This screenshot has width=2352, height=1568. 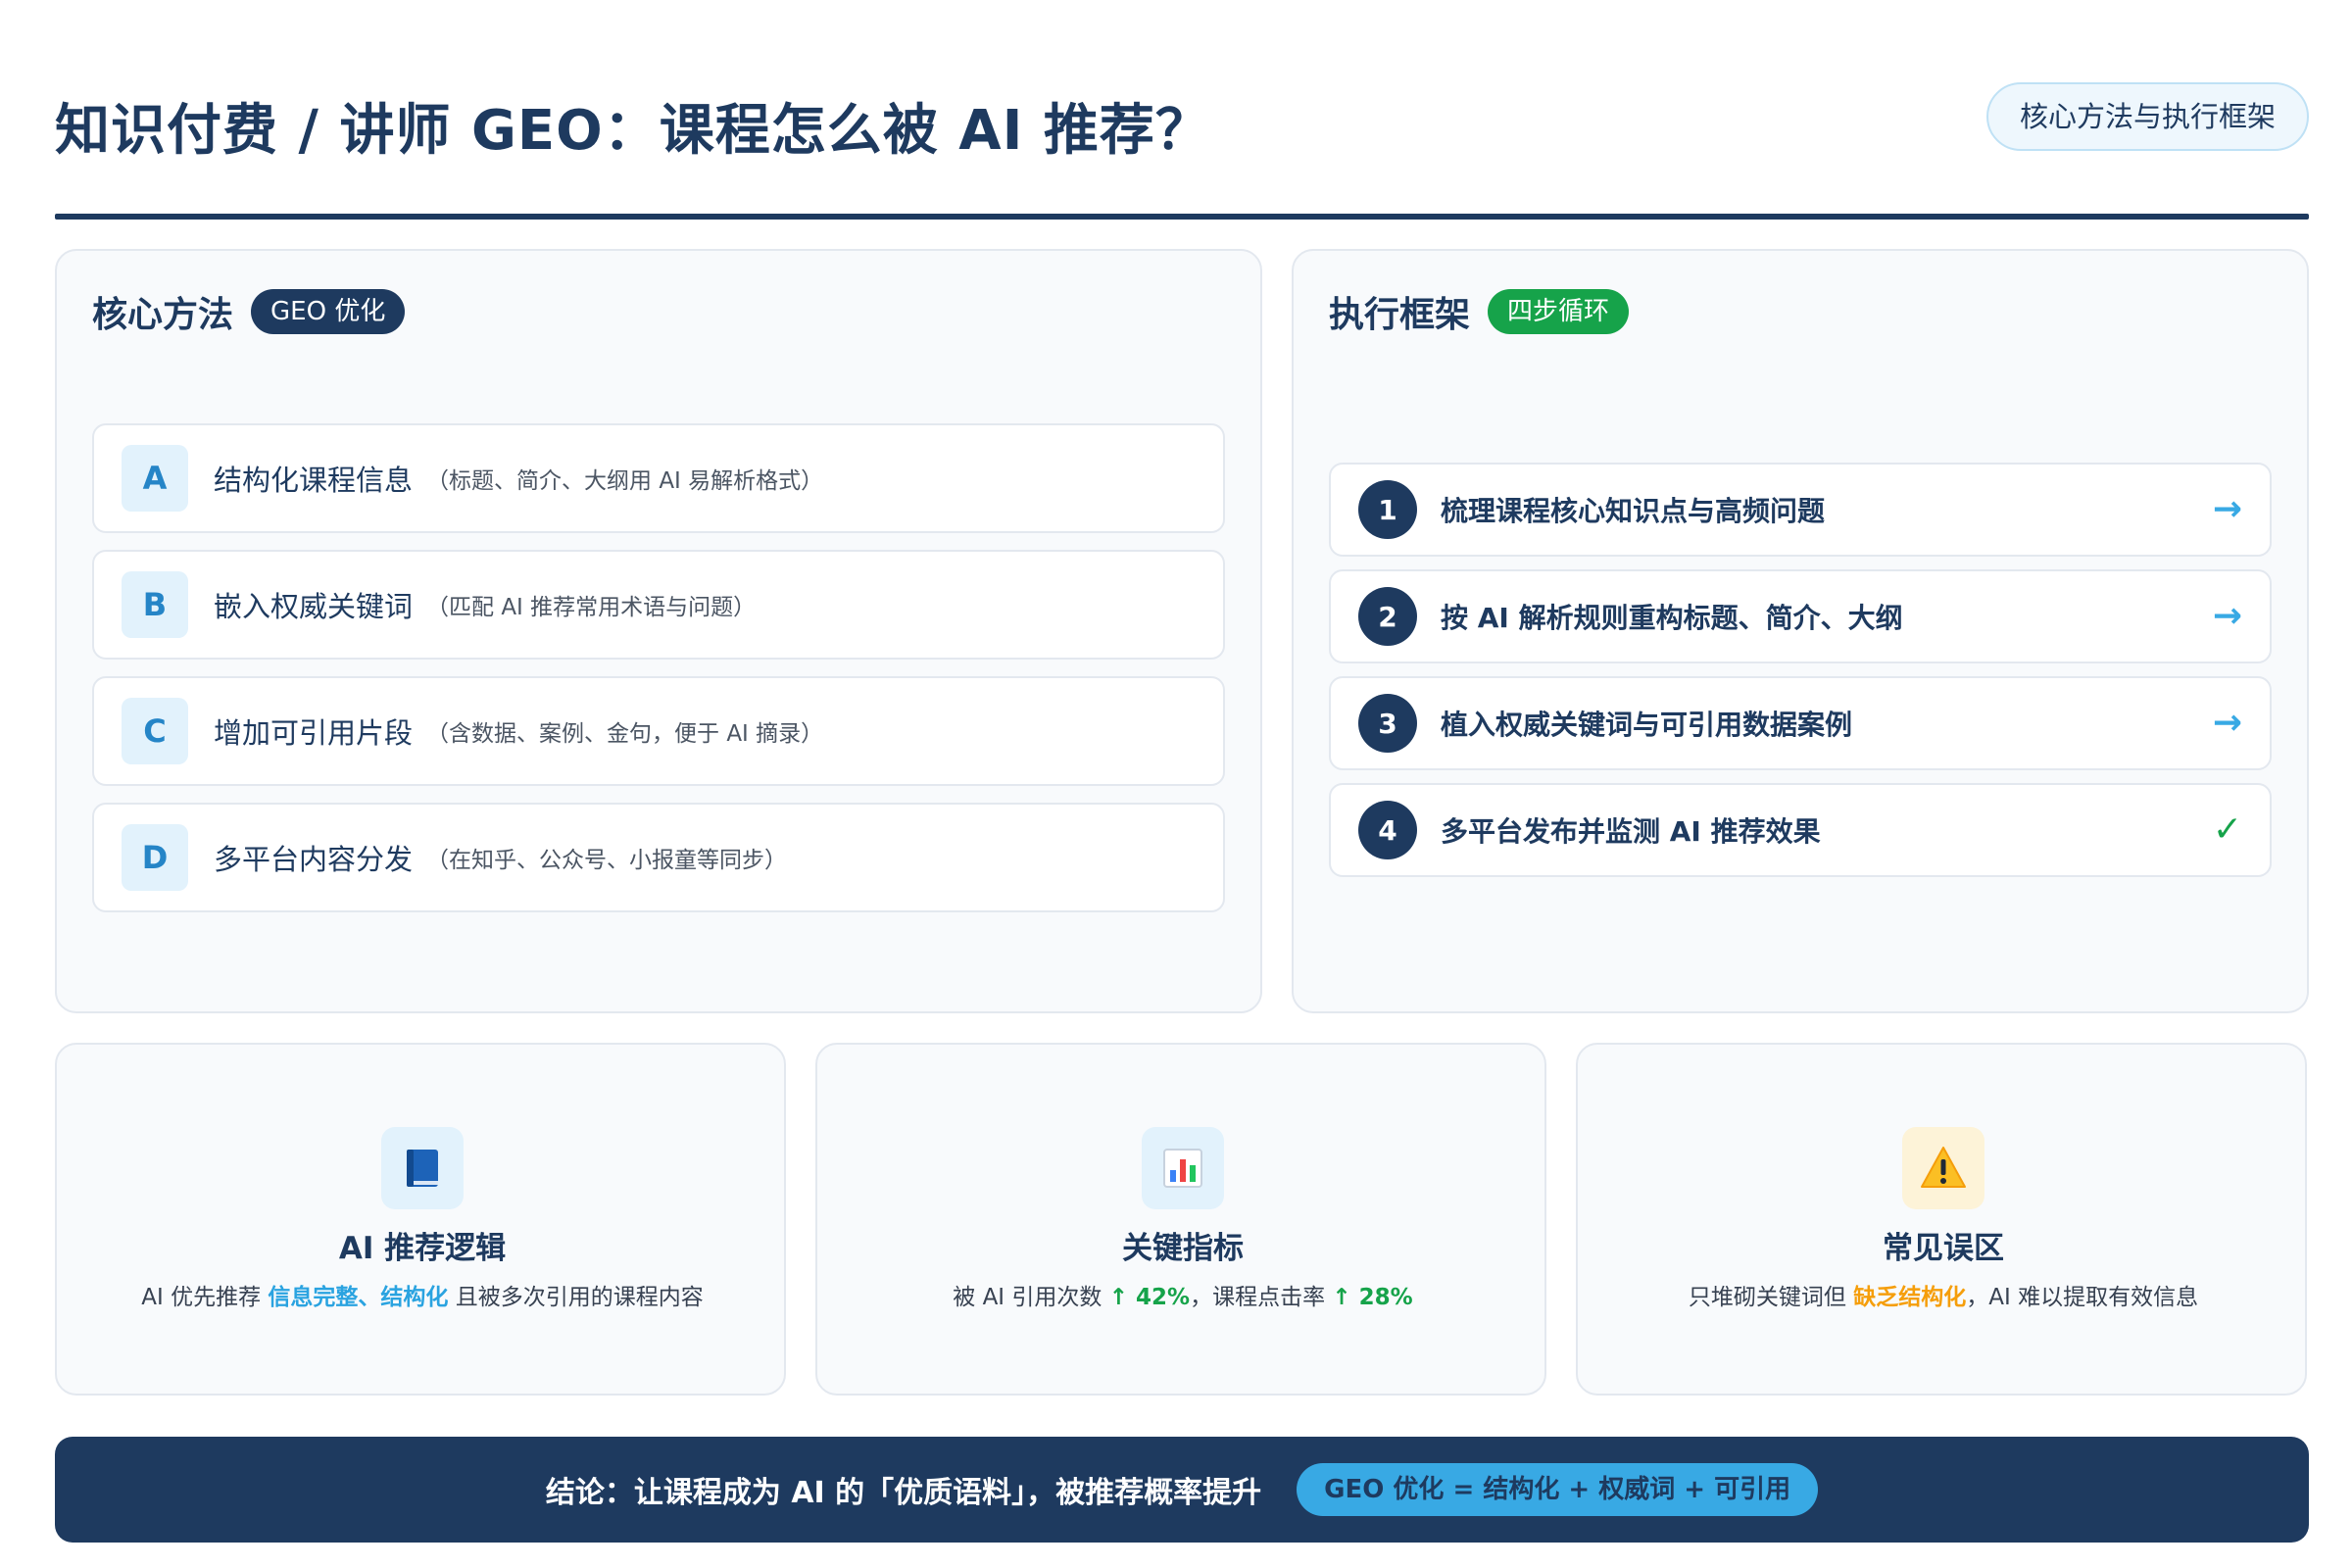 What do you see at coordinates (422, 1248) in the screenshot?
I see `card-title: AI 推荐逻辑` at bounding box center [422, 1248].